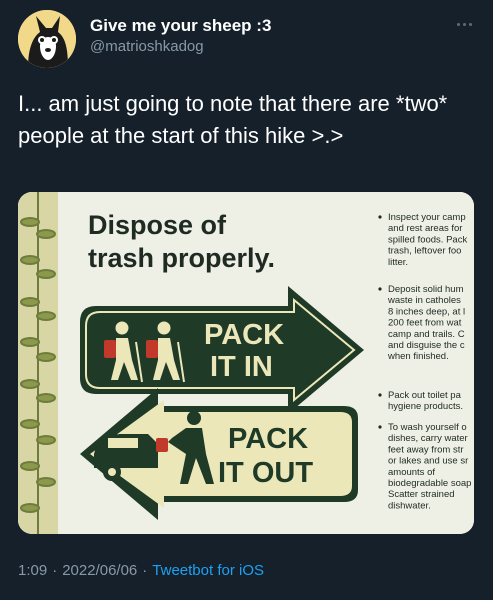 Image resolution: width=493 pixels, height=600 pixels. Describe the element at coordinates (426, 449) in the screenshot. I see `bullet-line: feet away from str` at that location.